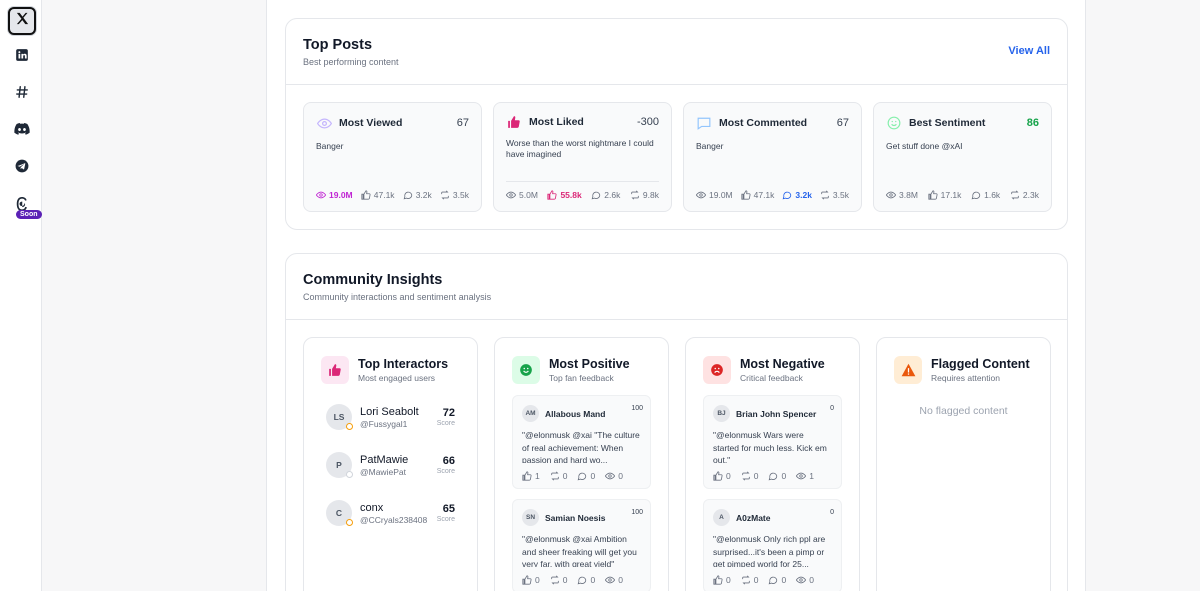  I want to click on interactor-row: LS Lori Seabolt @Fussygal1 72 Score, so click(390, 417).